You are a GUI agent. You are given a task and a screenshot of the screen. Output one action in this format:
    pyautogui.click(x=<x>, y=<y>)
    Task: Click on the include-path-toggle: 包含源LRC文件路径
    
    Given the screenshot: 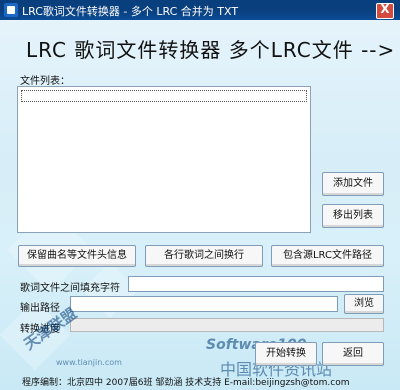 What is the action you would take?
    pyautogui.click(x=327, y=256)
    